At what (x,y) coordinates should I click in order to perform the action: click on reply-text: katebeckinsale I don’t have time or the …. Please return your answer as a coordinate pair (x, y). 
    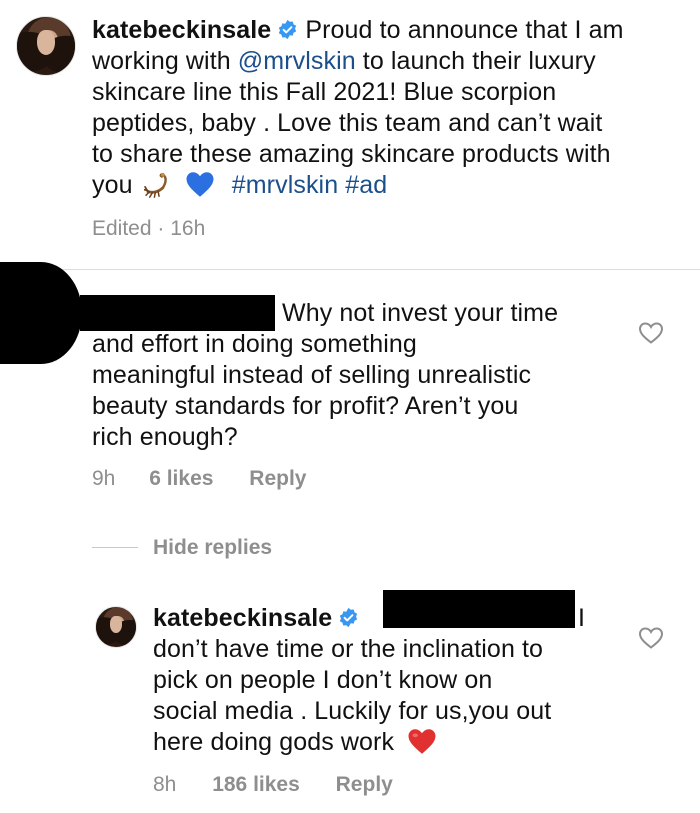
    Looking at the image, I should click on (388, 680).